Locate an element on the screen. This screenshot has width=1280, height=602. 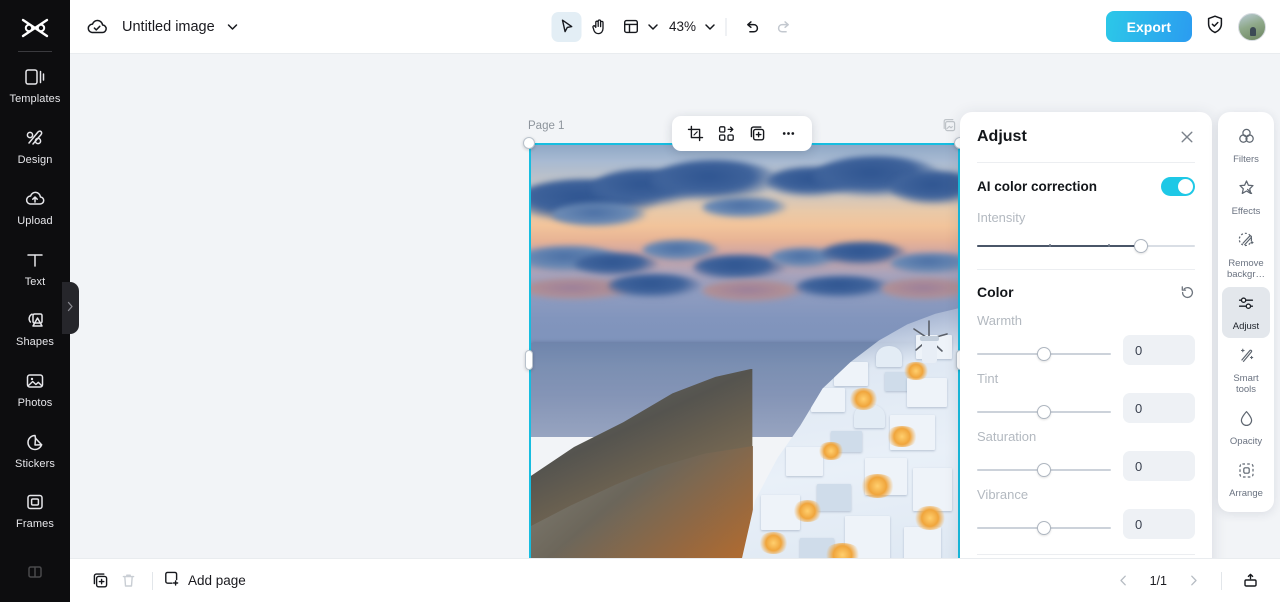
page-label: Page 1 is located at coordinates (546, 126).